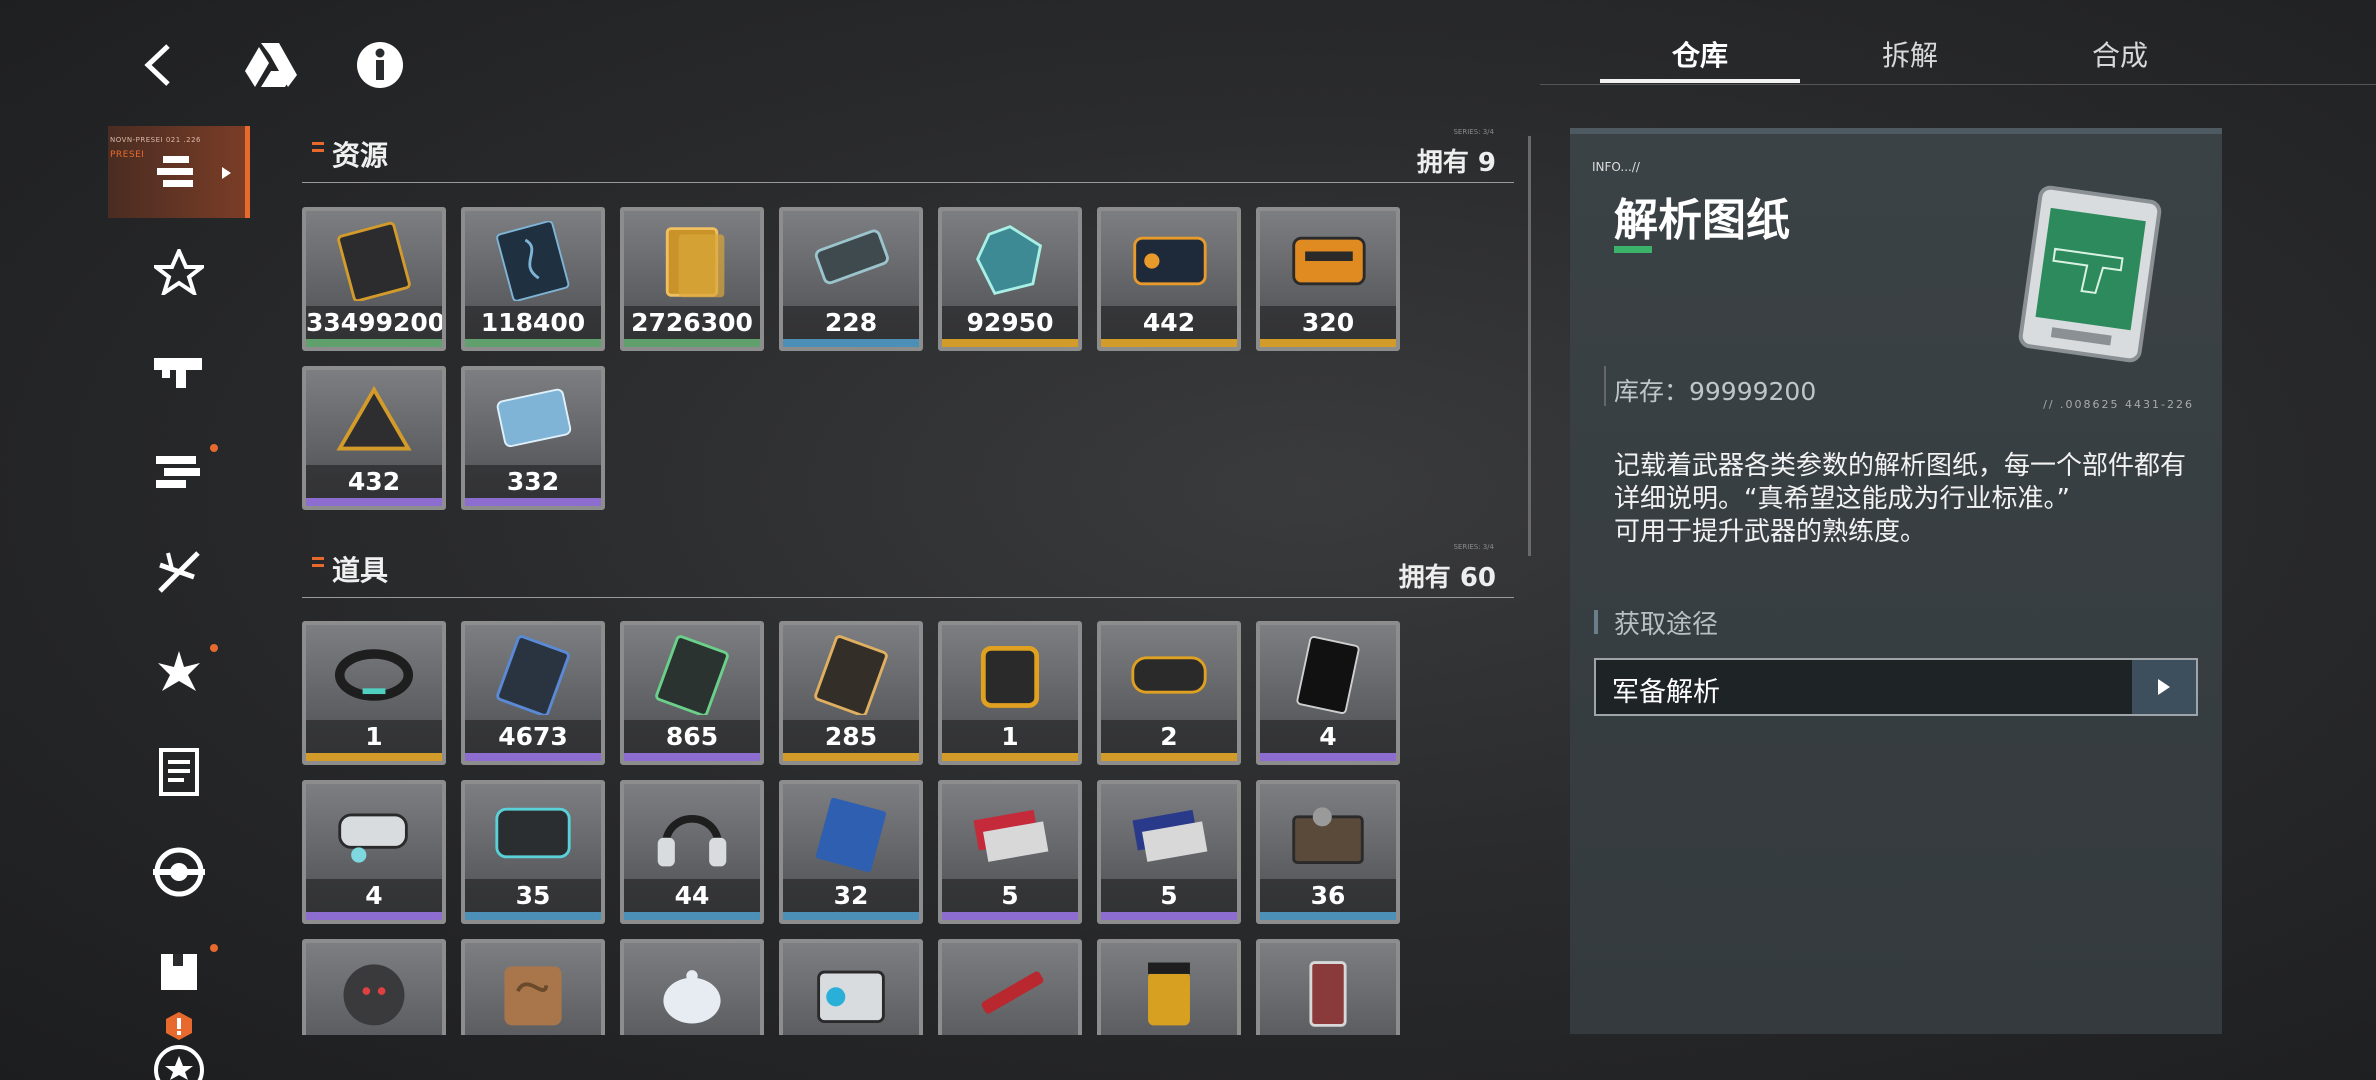 The image size is (2376, 1080). Describe the element at coordinates (1328, 895) in the screenshot. I see `item-count: 36` at that location.